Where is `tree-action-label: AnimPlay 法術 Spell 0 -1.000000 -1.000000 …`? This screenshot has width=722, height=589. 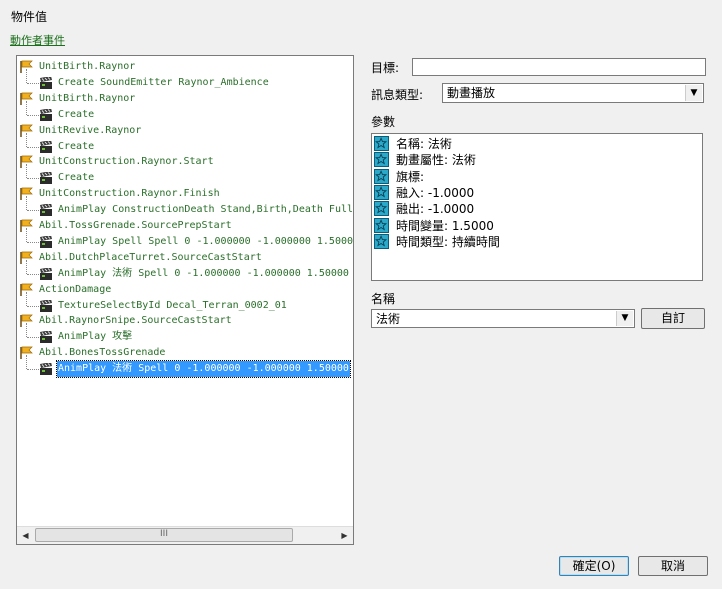 tree-action-label: AnimPlay 法術 Spell 0 -1.000000 -1.000000 … is located at coordinates (203, 273).